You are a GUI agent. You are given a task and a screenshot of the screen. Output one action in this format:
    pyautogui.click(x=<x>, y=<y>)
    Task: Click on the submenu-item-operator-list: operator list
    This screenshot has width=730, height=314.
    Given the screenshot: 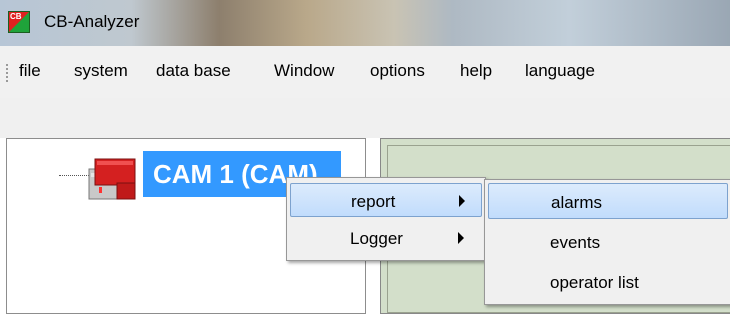 What is the action you would take?
    pyautogui.click(x=608, y=282)
    